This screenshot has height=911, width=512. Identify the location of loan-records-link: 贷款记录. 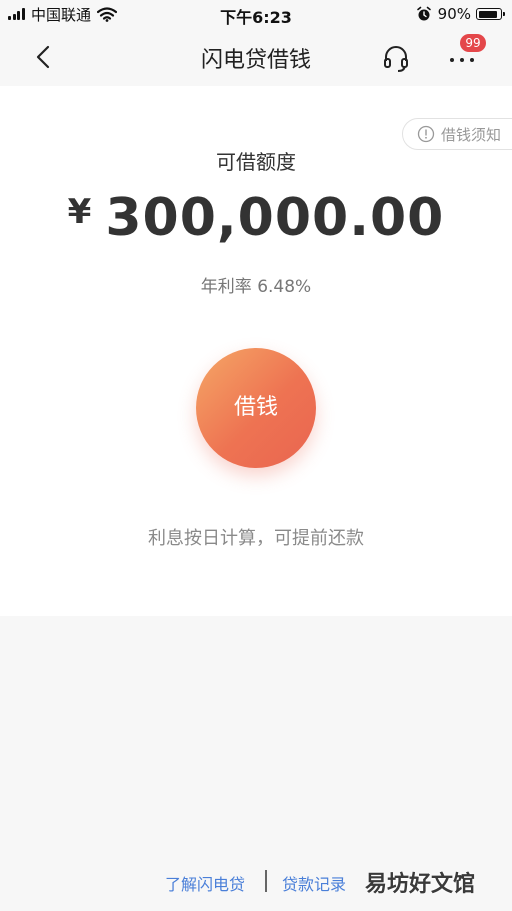
(314, 883).